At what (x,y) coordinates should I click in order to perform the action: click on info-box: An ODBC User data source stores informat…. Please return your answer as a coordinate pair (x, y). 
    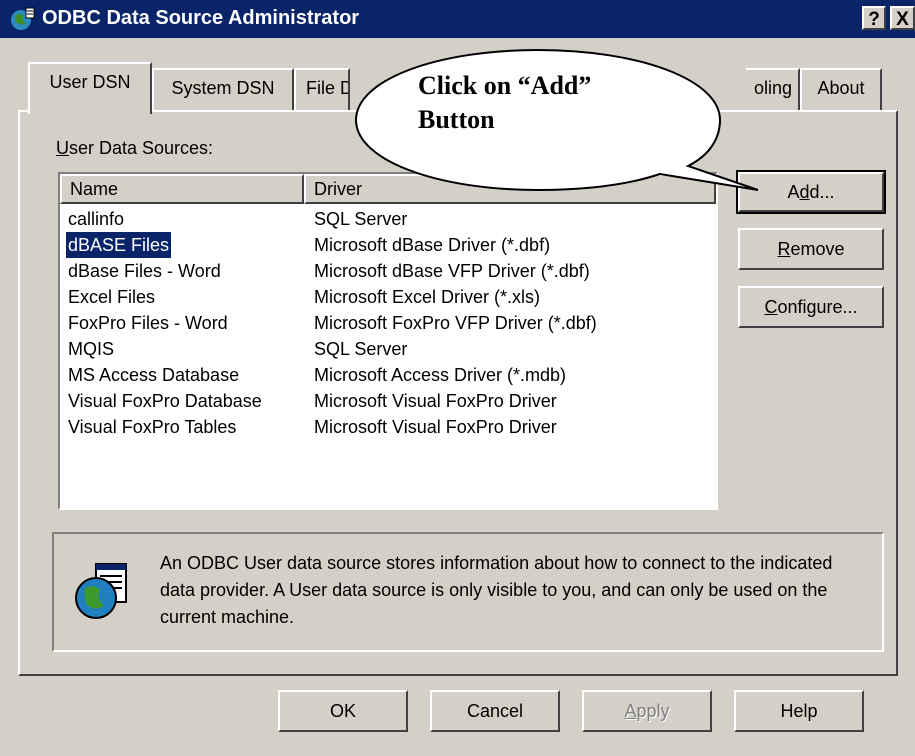
    Looking at the image, I should click on (468, 592).